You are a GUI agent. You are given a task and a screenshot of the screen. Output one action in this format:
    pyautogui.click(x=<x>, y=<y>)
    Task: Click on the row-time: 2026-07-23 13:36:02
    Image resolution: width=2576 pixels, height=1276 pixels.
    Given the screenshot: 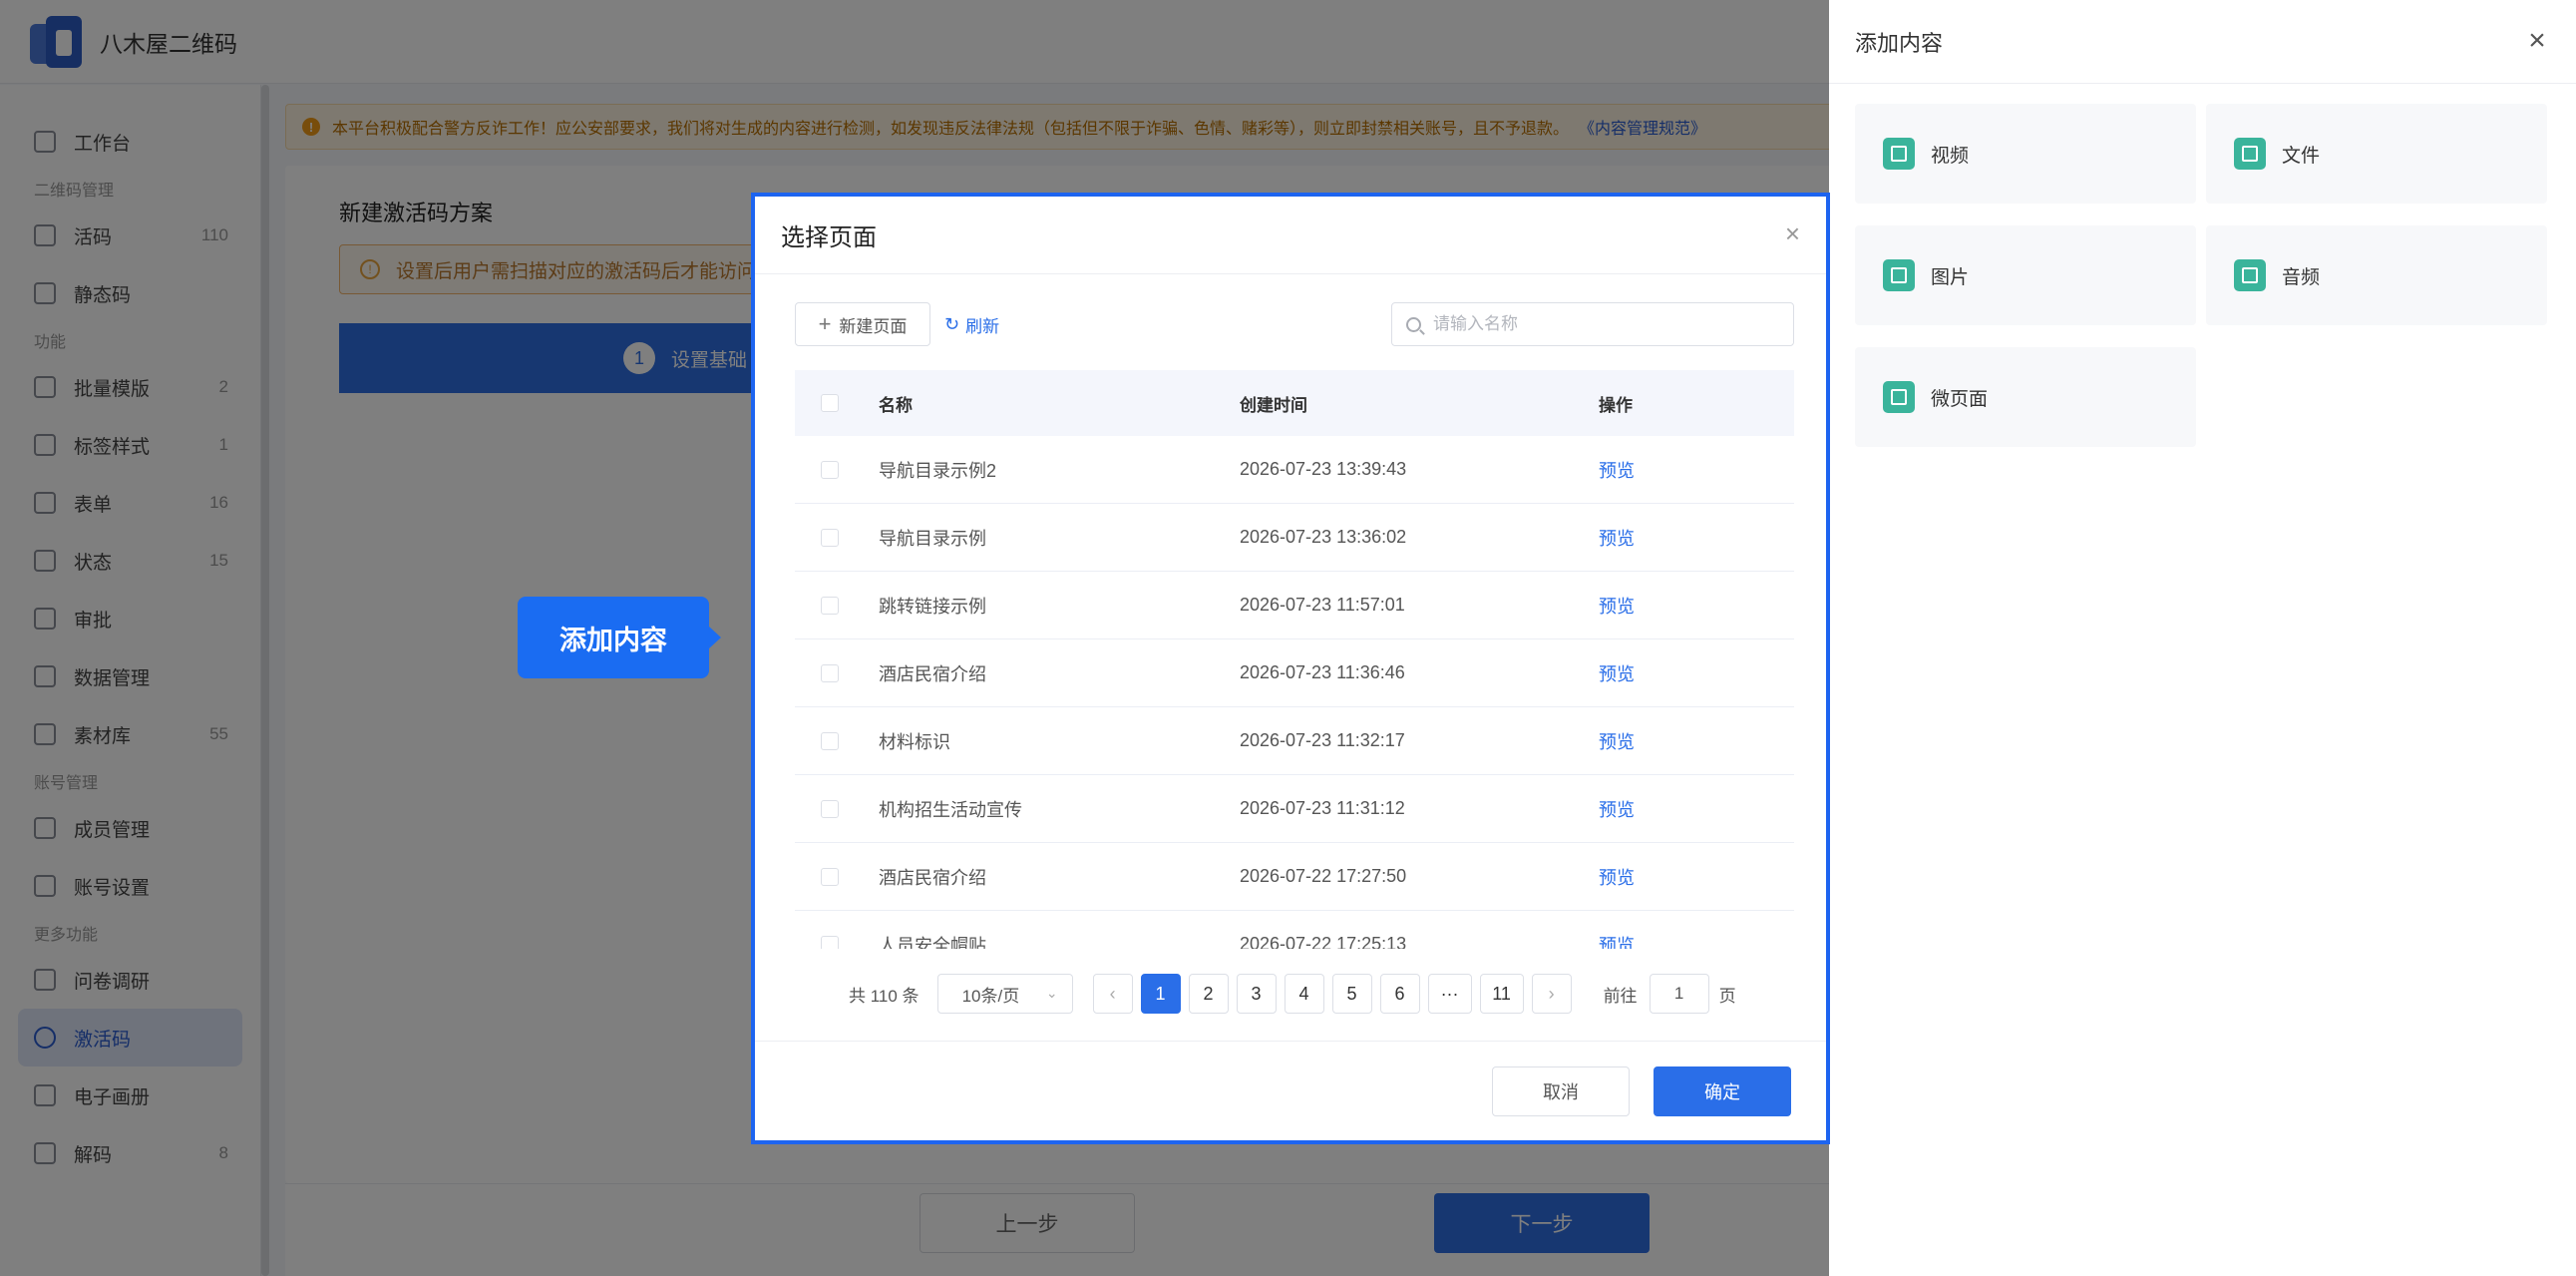 What is the action you would take?
    pyautogui.click(x=1324, y=537)
    